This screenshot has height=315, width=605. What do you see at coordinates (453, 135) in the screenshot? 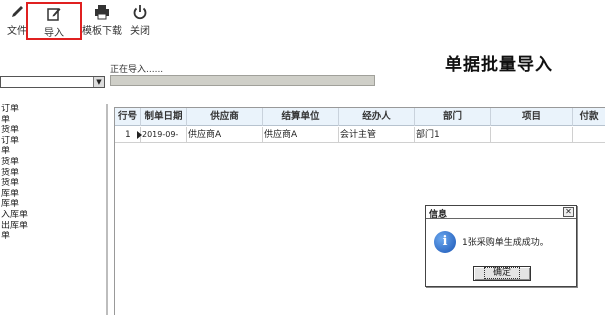
I see `department-cell: 部门1` at bounding box center [453, 135].